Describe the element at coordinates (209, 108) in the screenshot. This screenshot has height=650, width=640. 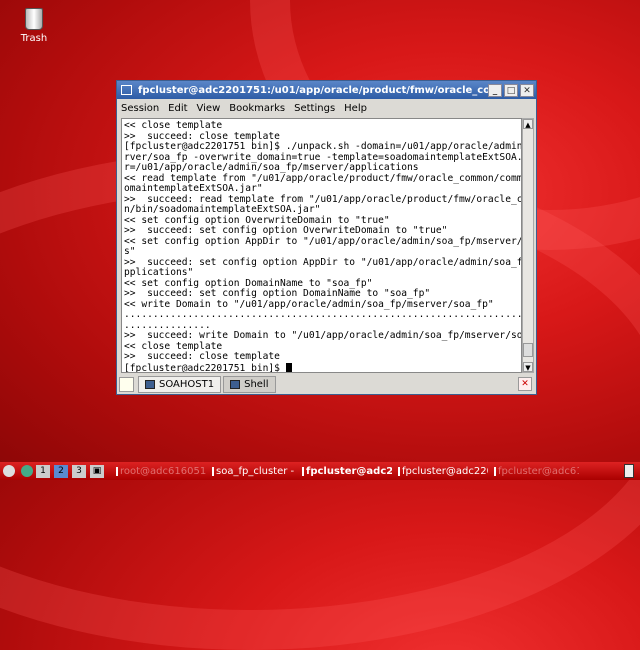
I see `menu-view: View` at that location.